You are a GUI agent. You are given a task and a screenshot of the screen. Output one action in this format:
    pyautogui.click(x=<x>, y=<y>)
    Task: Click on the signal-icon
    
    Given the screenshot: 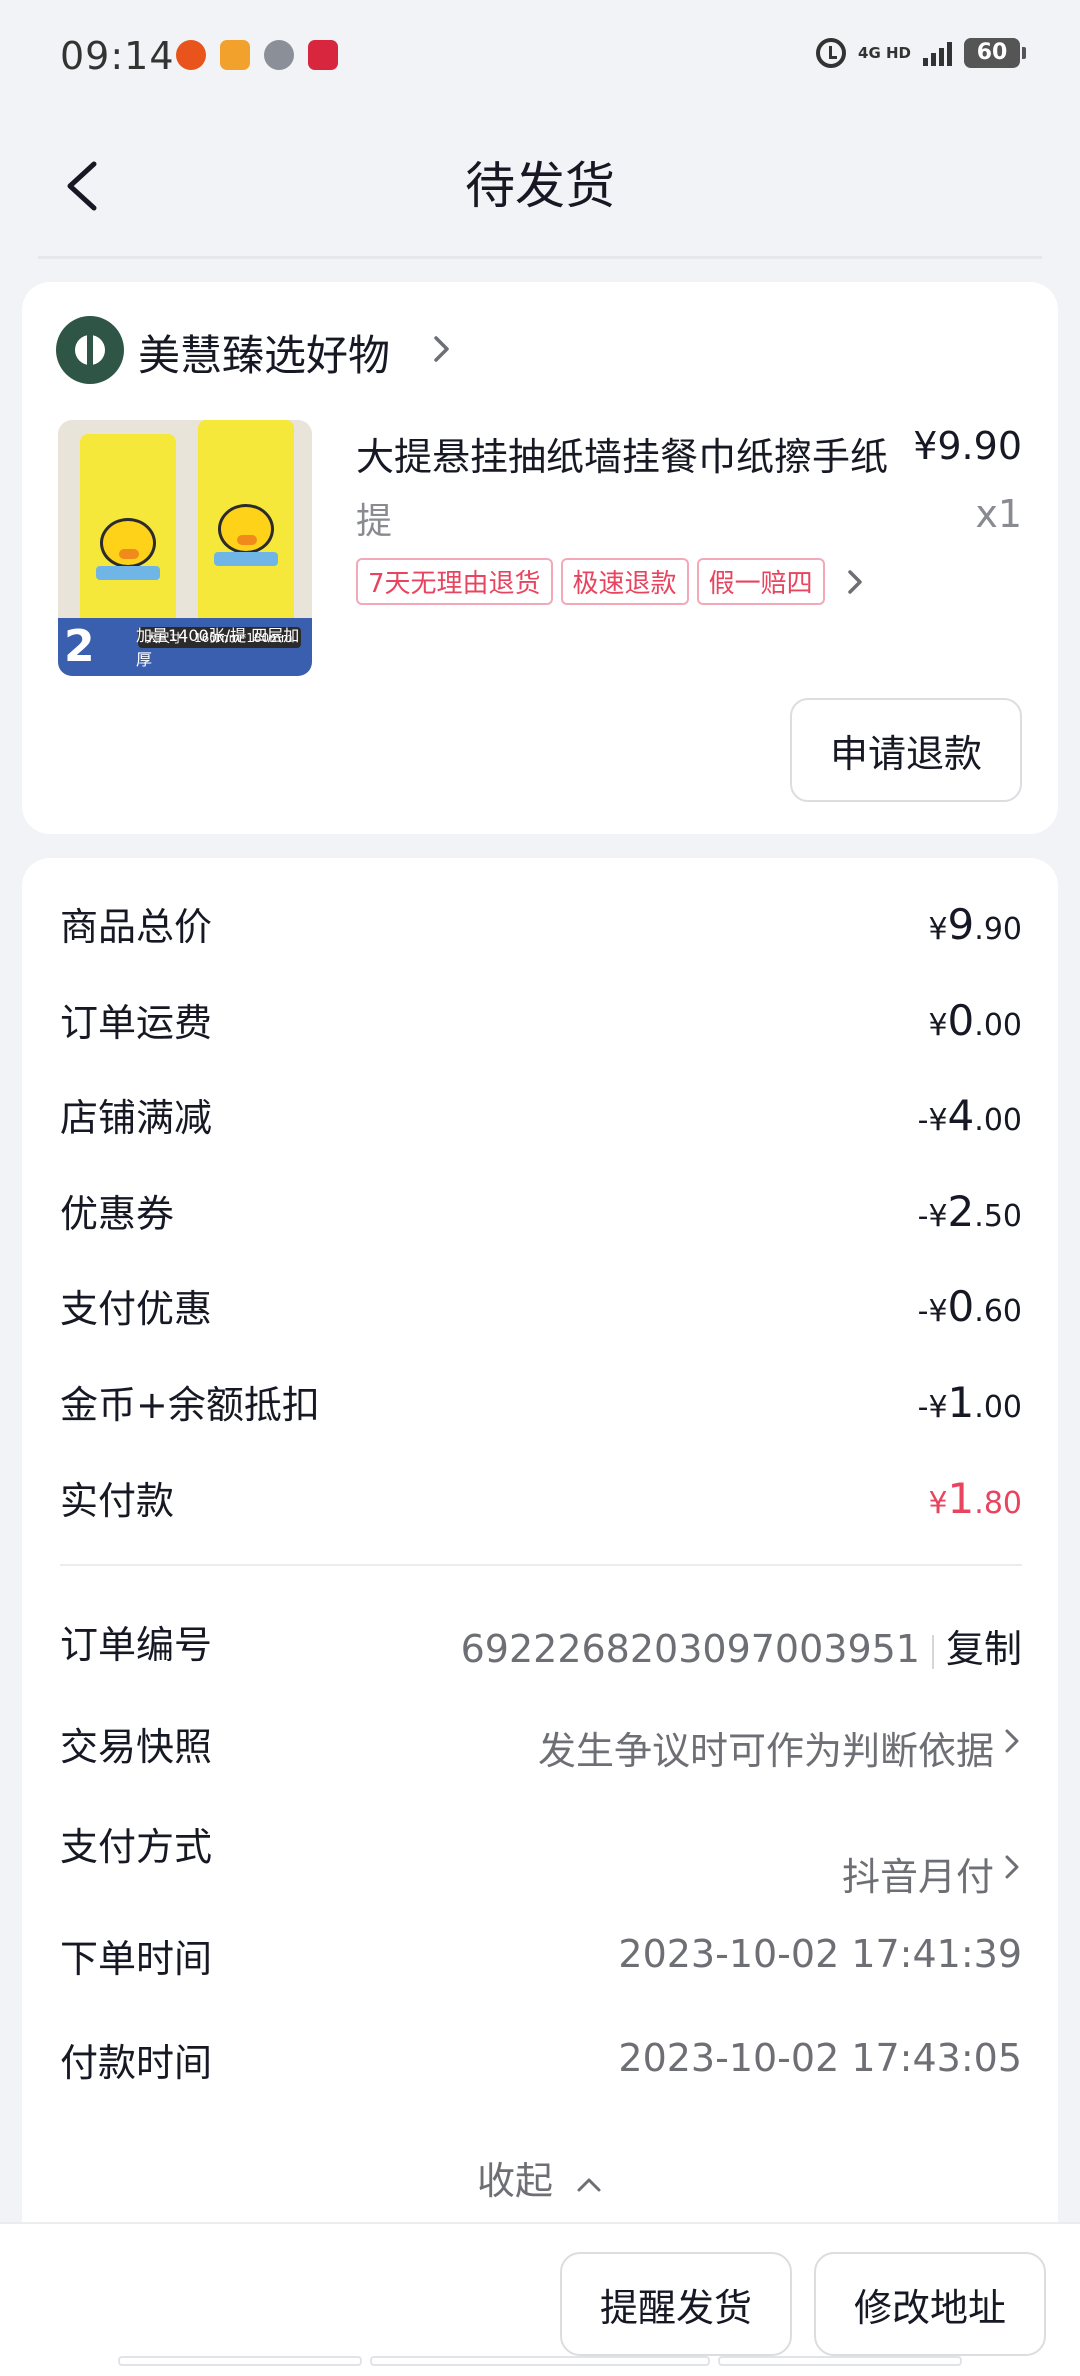 What is the action you would take?
    pyautogui.click(x=937, y=53)
    